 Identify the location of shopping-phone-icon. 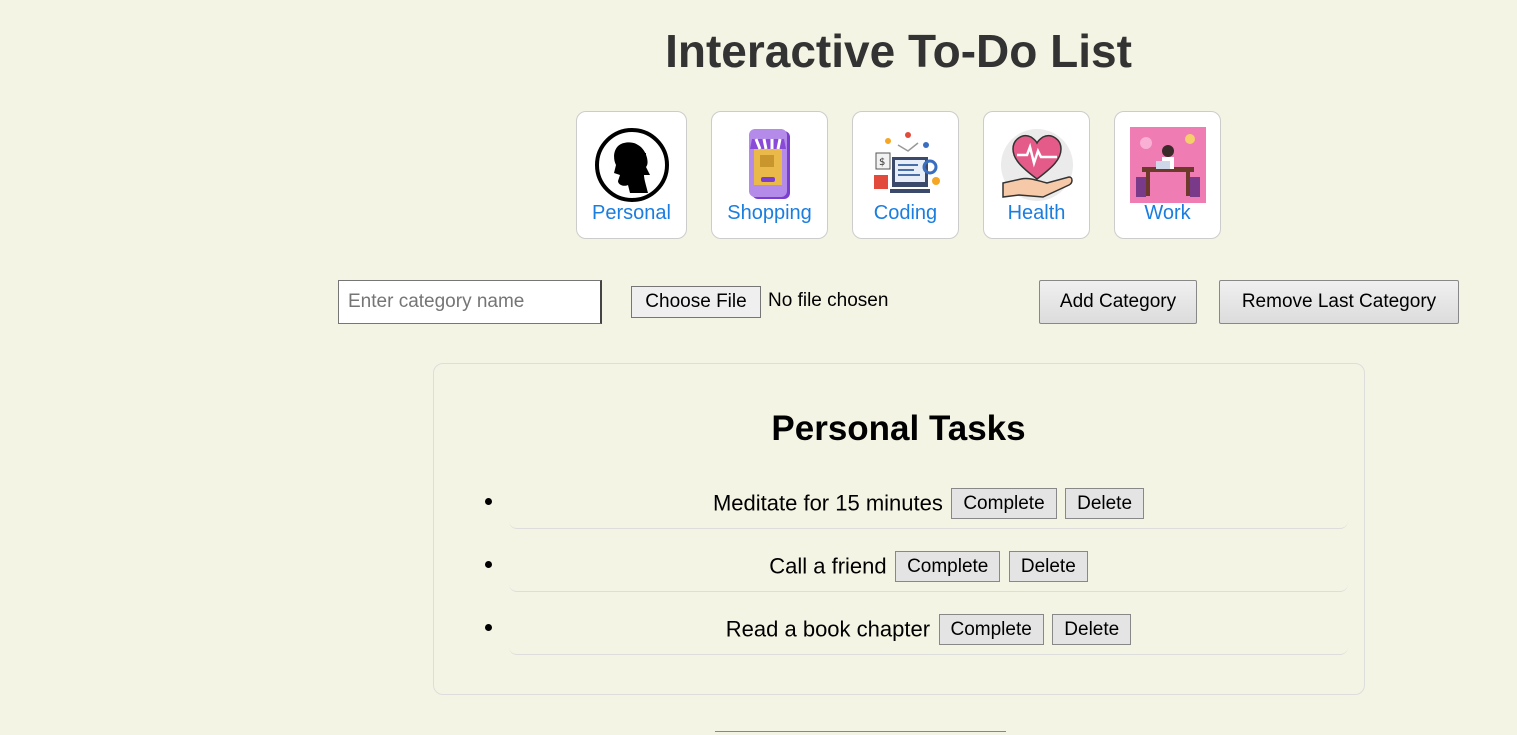
(769, 164).